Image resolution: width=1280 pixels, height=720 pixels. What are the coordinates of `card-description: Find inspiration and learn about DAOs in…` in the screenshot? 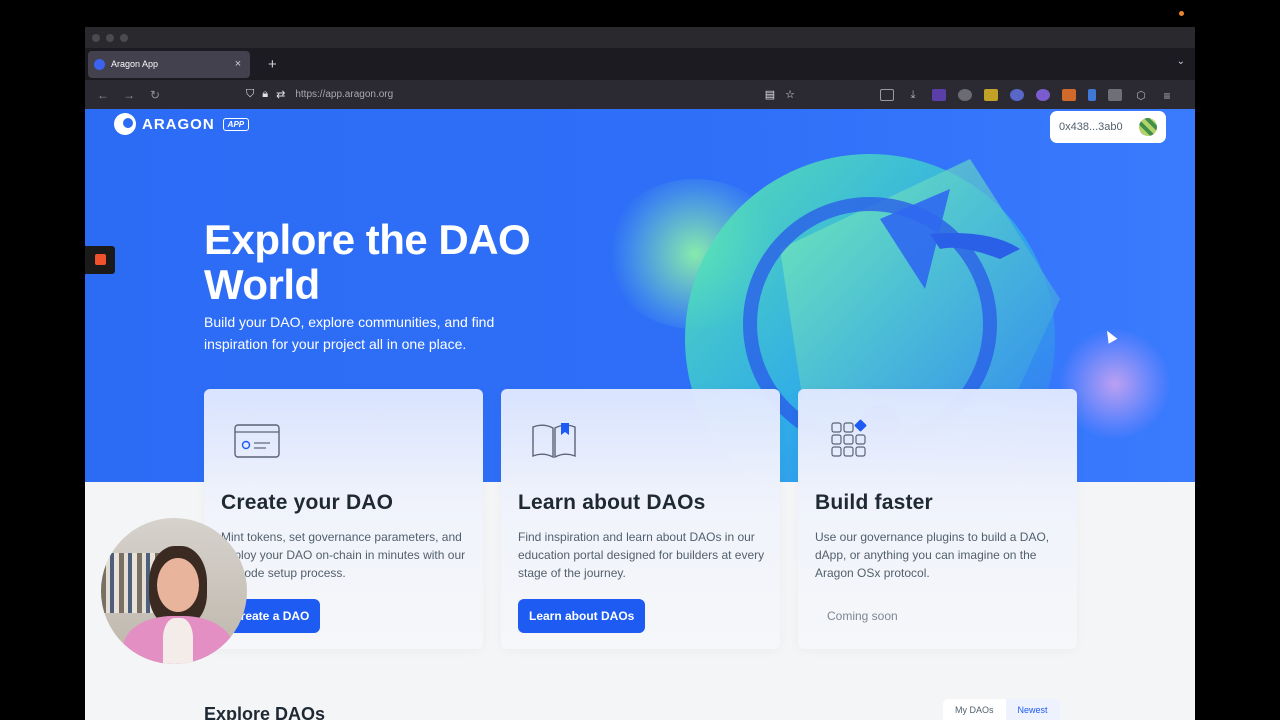 It's located at (641, 555).